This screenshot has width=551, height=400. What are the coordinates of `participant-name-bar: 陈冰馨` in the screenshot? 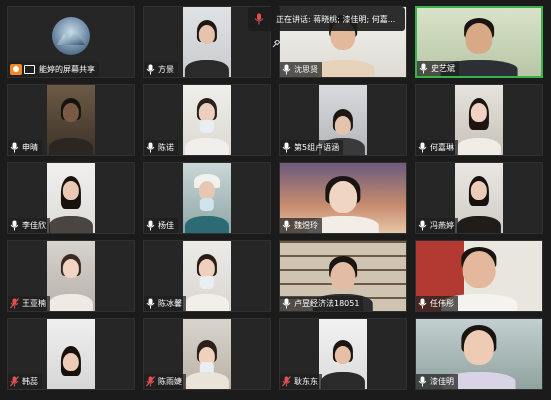 It's located at (165, 303).